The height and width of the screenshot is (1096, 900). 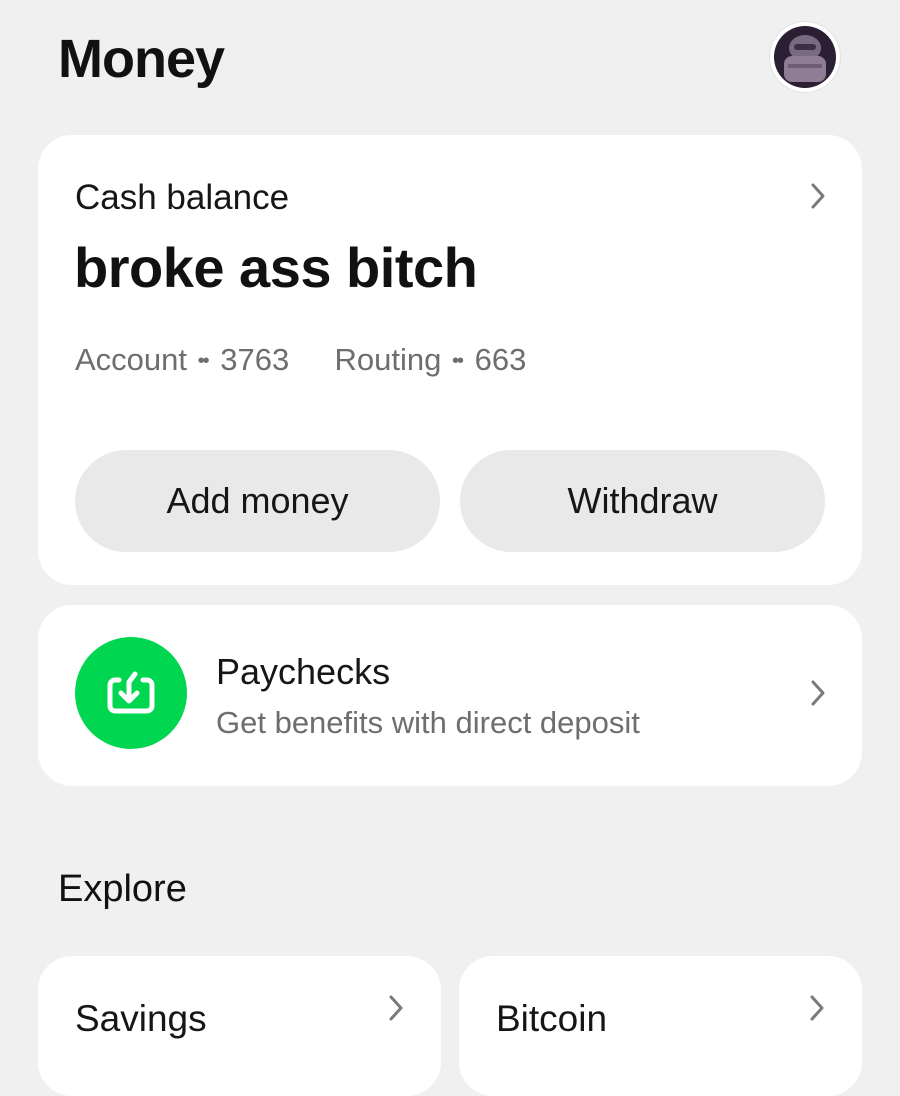 What do you see at coordinates (303, 671) in the screenshot?
I see `paychecks-title: Paychecks` at bounding box center [303, 671].